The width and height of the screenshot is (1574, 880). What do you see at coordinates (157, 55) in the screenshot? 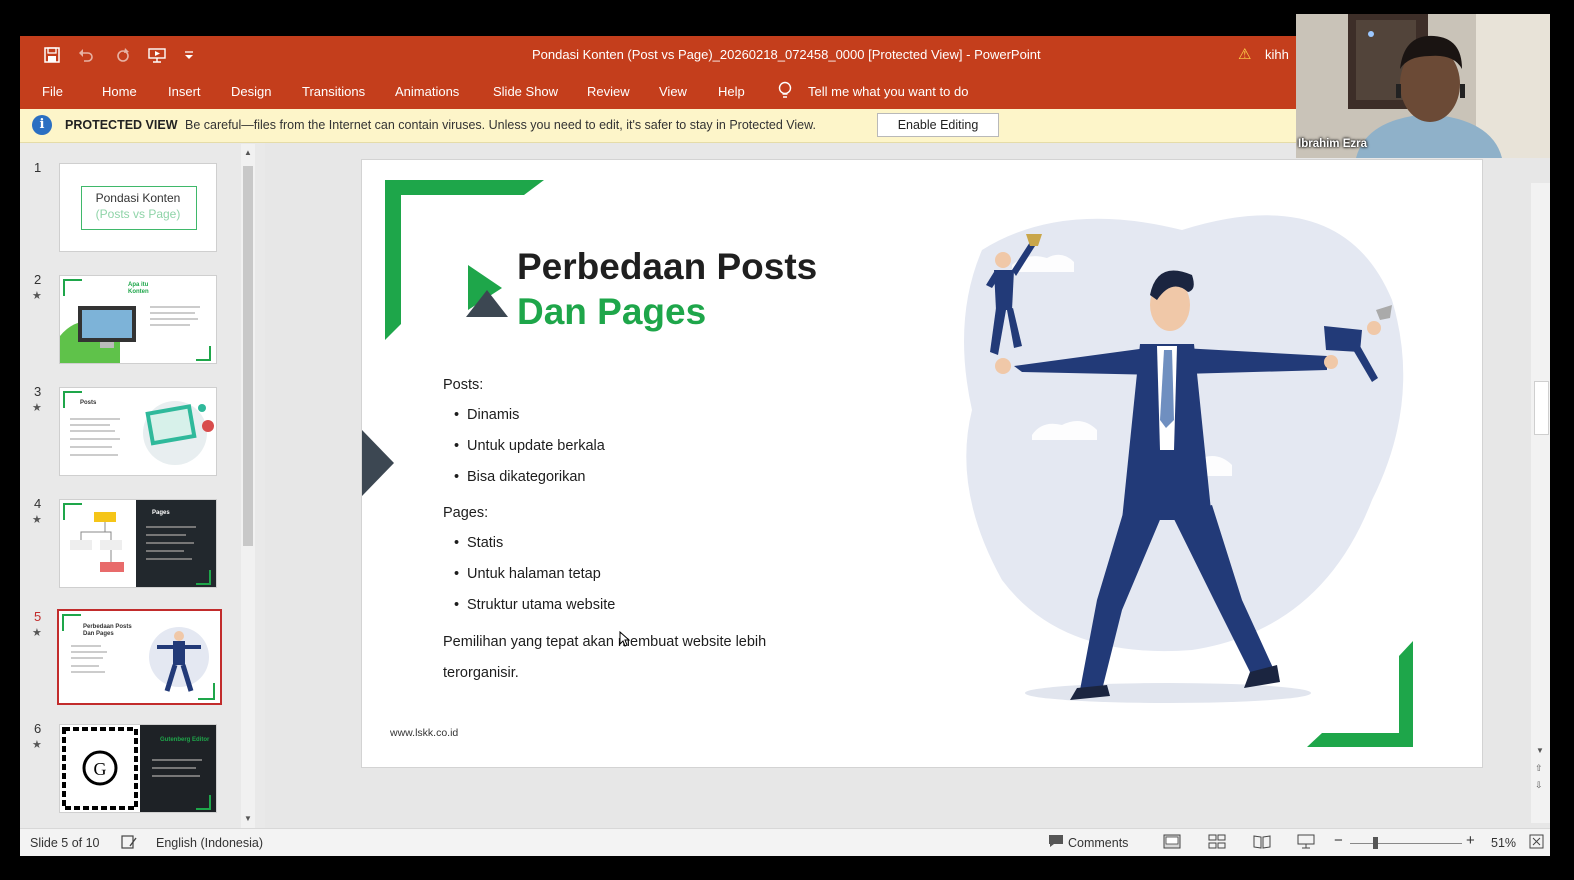
I see `start-from-beginning-icon` at bounding box center [157, 55].